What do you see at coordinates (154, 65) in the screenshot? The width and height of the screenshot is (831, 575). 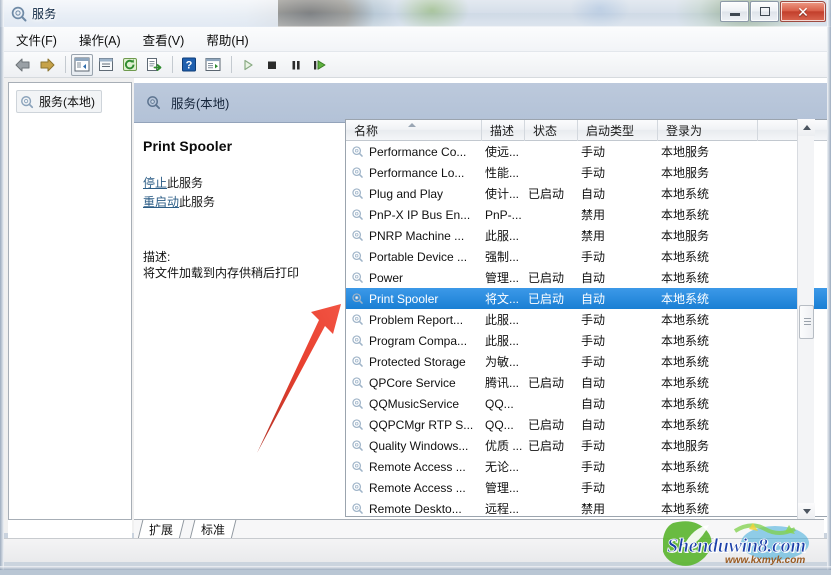 I see `export-list-button` at bounding box center [154, 65].